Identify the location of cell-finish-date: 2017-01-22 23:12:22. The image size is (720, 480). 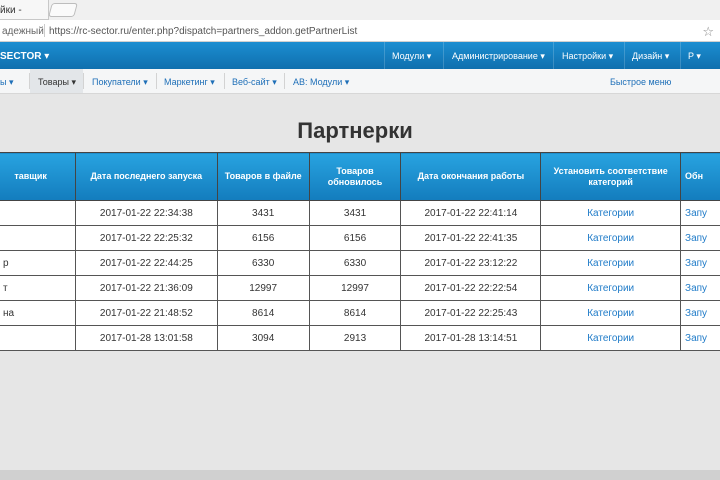
(471, 263).